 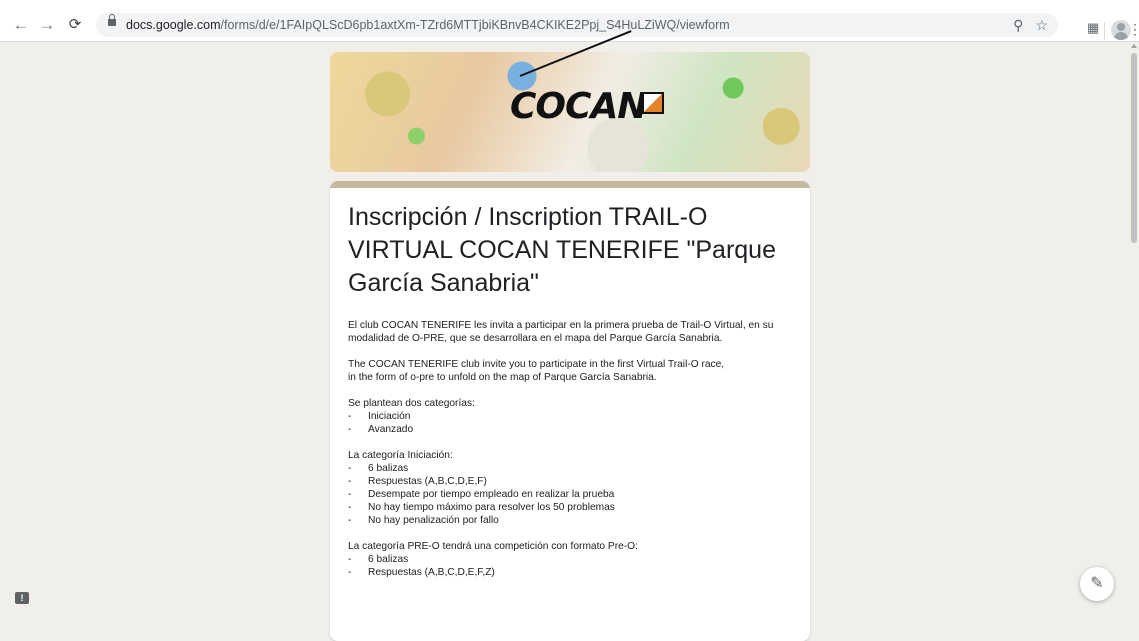 What do you see at coordinates (411, 403) in the screenshot?
I see `categories-heading: Se plantean dos categorías:` at bounding box center [411, 403].